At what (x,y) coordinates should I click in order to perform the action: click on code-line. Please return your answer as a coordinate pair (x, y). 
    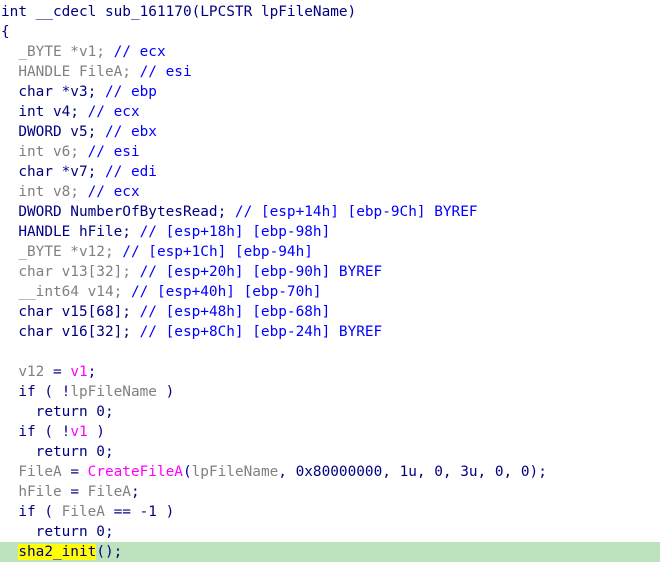
    Looking at the image, I should click on (330, 352).